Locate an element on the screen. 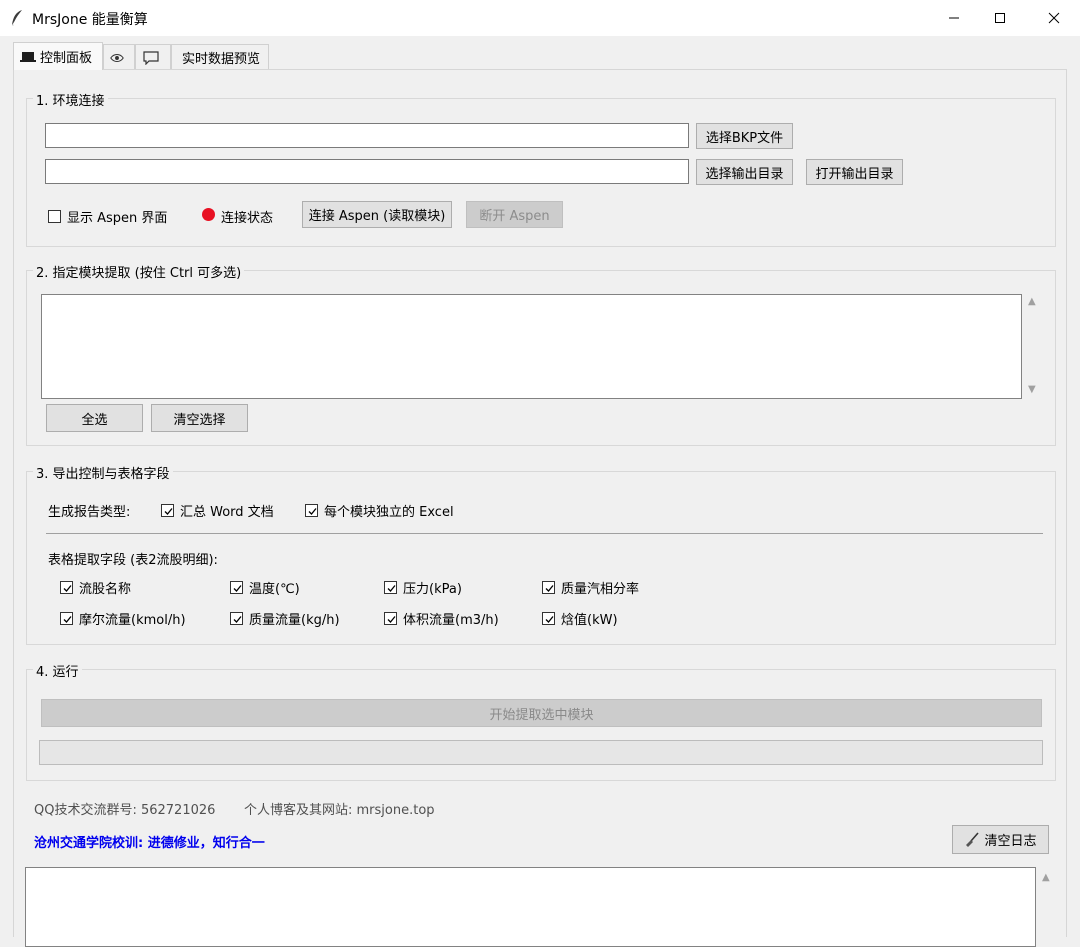 The width and height of the screenshot is (1080, 947). word-report-checkbox: 汇总 Word 文档 is located at coordinates (217, 510).